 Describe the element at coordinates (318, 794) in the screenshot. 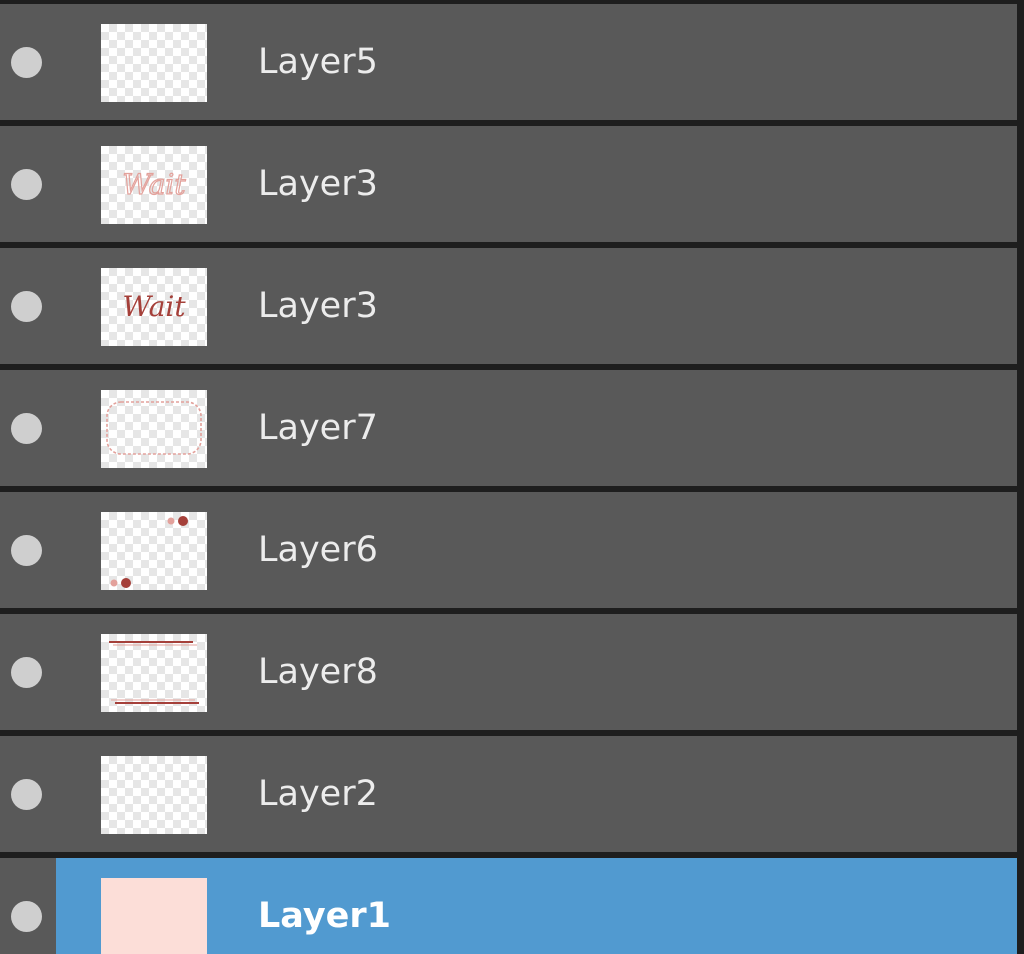

I see `layer-name: Layer2` at that location.